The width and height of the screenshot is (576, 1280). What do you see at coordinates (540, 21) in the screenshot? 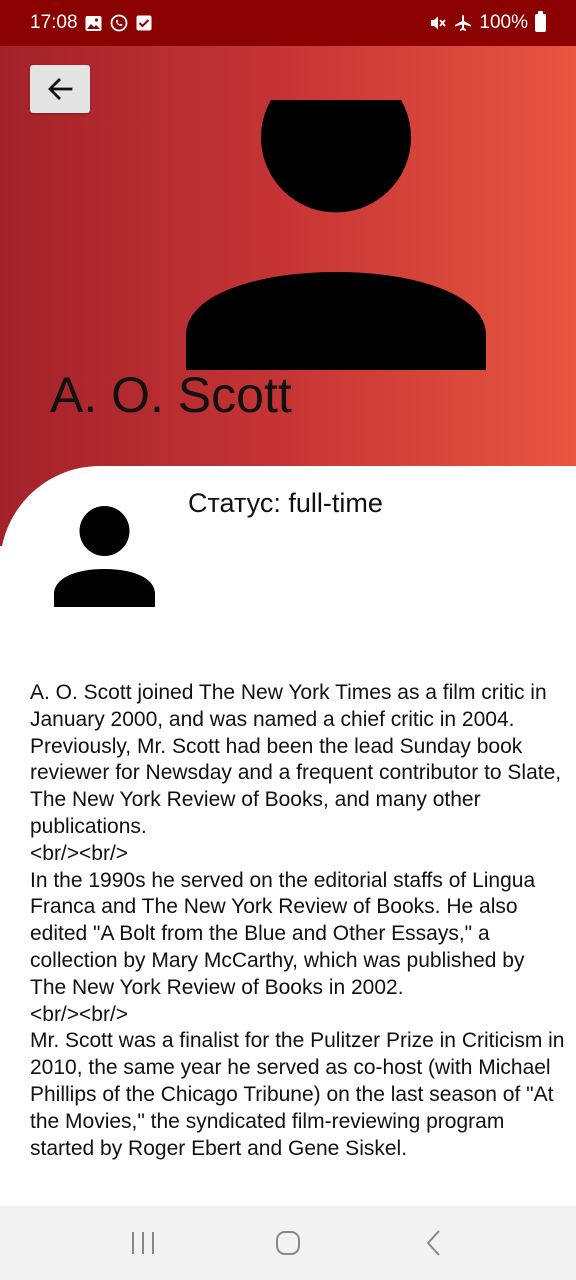
I see `battery-icon` at bounding box center [540, 21].